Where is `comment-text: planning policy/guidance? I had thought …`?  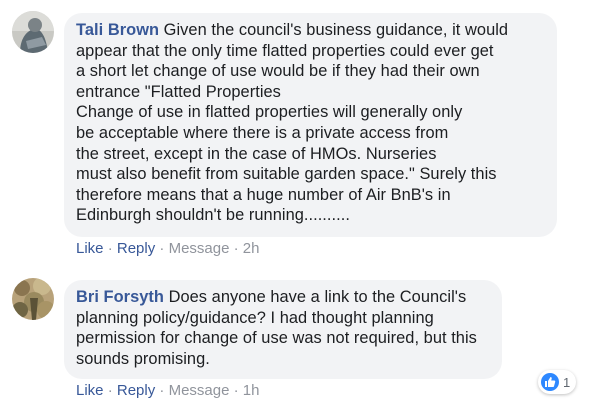 comment-text: planning policy/guidance? I had thought … is located at coordinates (255, 317).